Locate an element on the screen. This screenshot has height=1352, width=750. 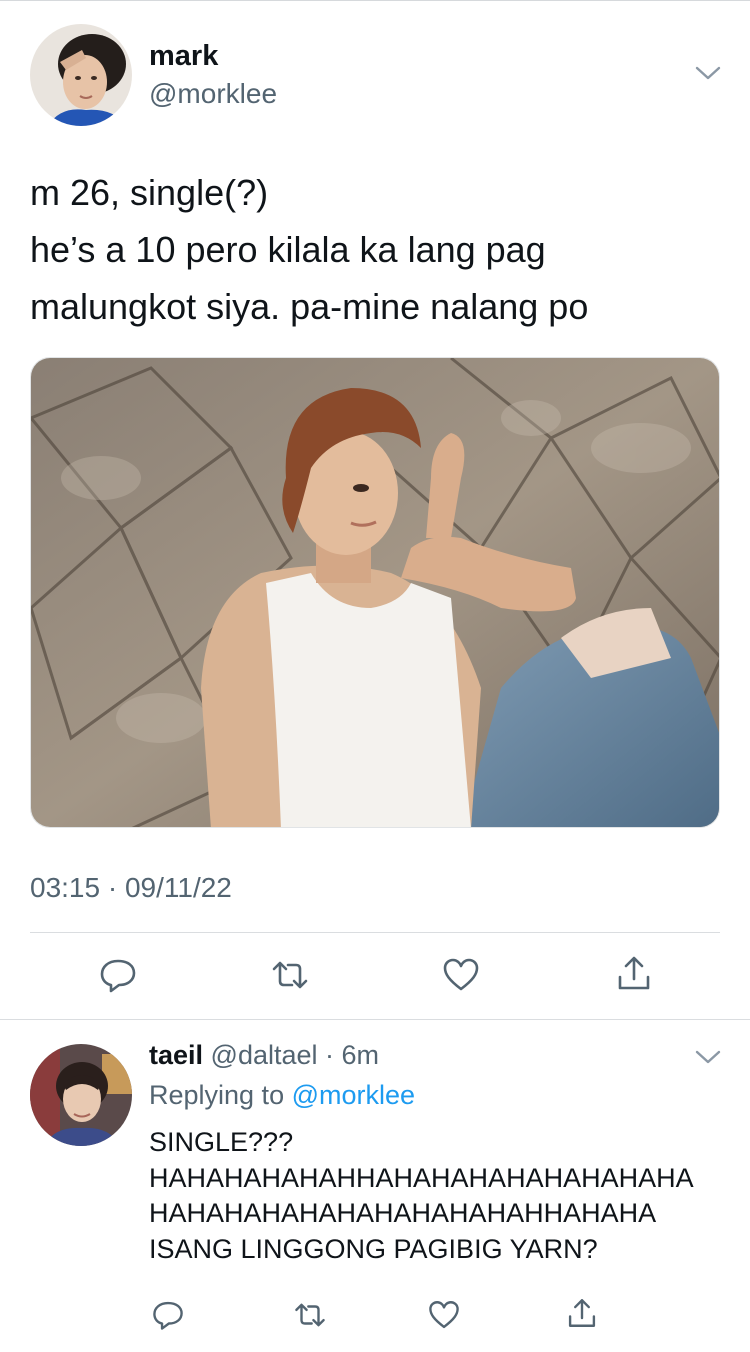
reply-share-button is located at coordinates (582, 1313).